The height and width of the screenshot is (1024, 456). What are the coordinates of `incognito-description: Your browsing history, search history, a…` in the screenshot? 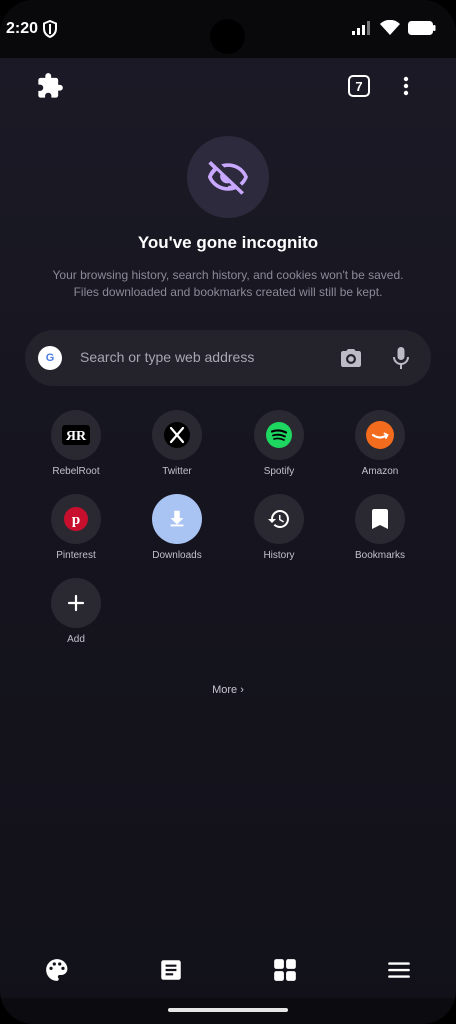 It's located at (228, 284).